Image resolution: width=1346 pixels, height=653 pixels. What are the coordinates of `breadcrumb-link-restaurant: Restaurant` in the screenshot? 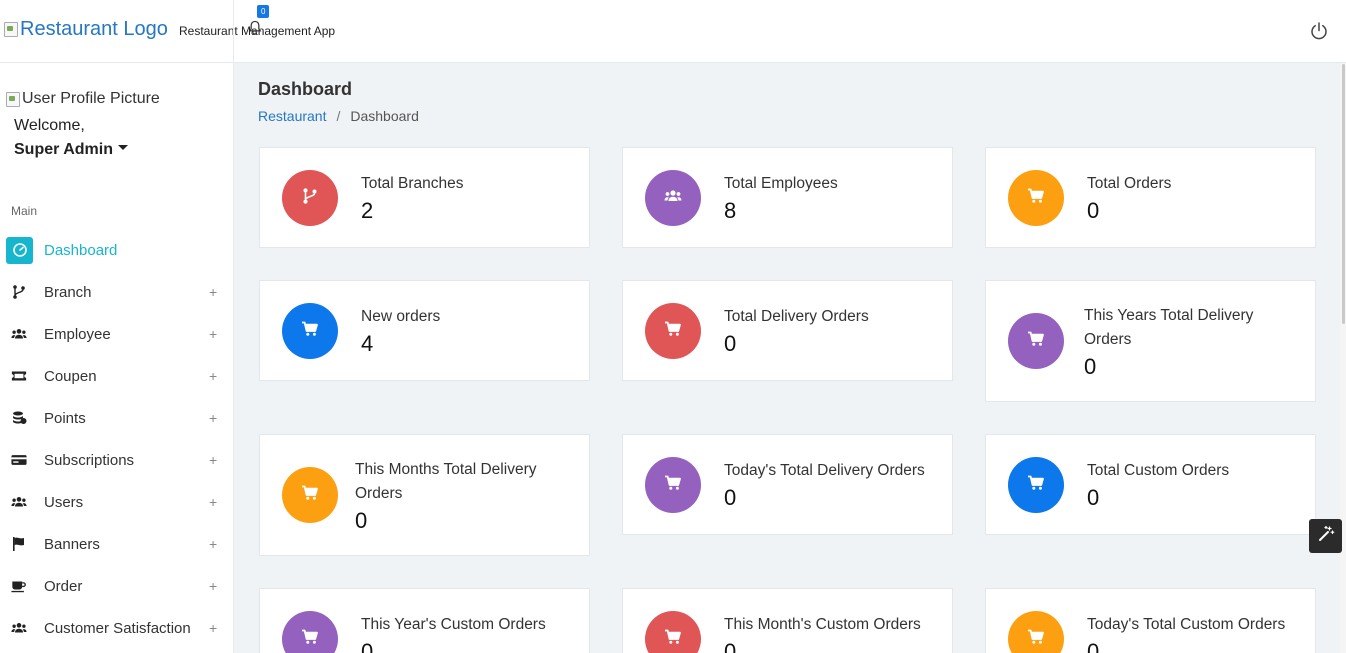 It's located at (292, 116).